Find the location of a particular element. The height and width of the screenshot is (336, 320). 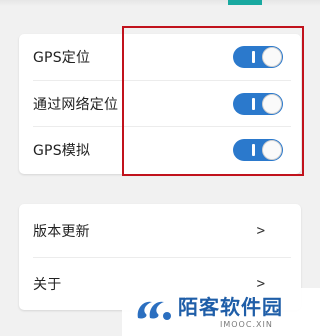

top-bar is located at coordinates (160, 3).